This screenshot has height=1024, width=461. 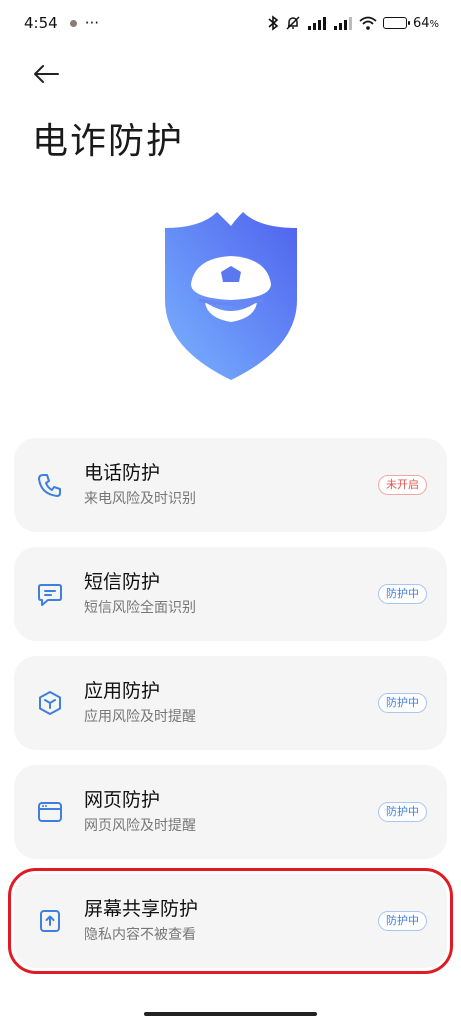 I want to click on bluetooth-icon, so click(x=273, y=23).